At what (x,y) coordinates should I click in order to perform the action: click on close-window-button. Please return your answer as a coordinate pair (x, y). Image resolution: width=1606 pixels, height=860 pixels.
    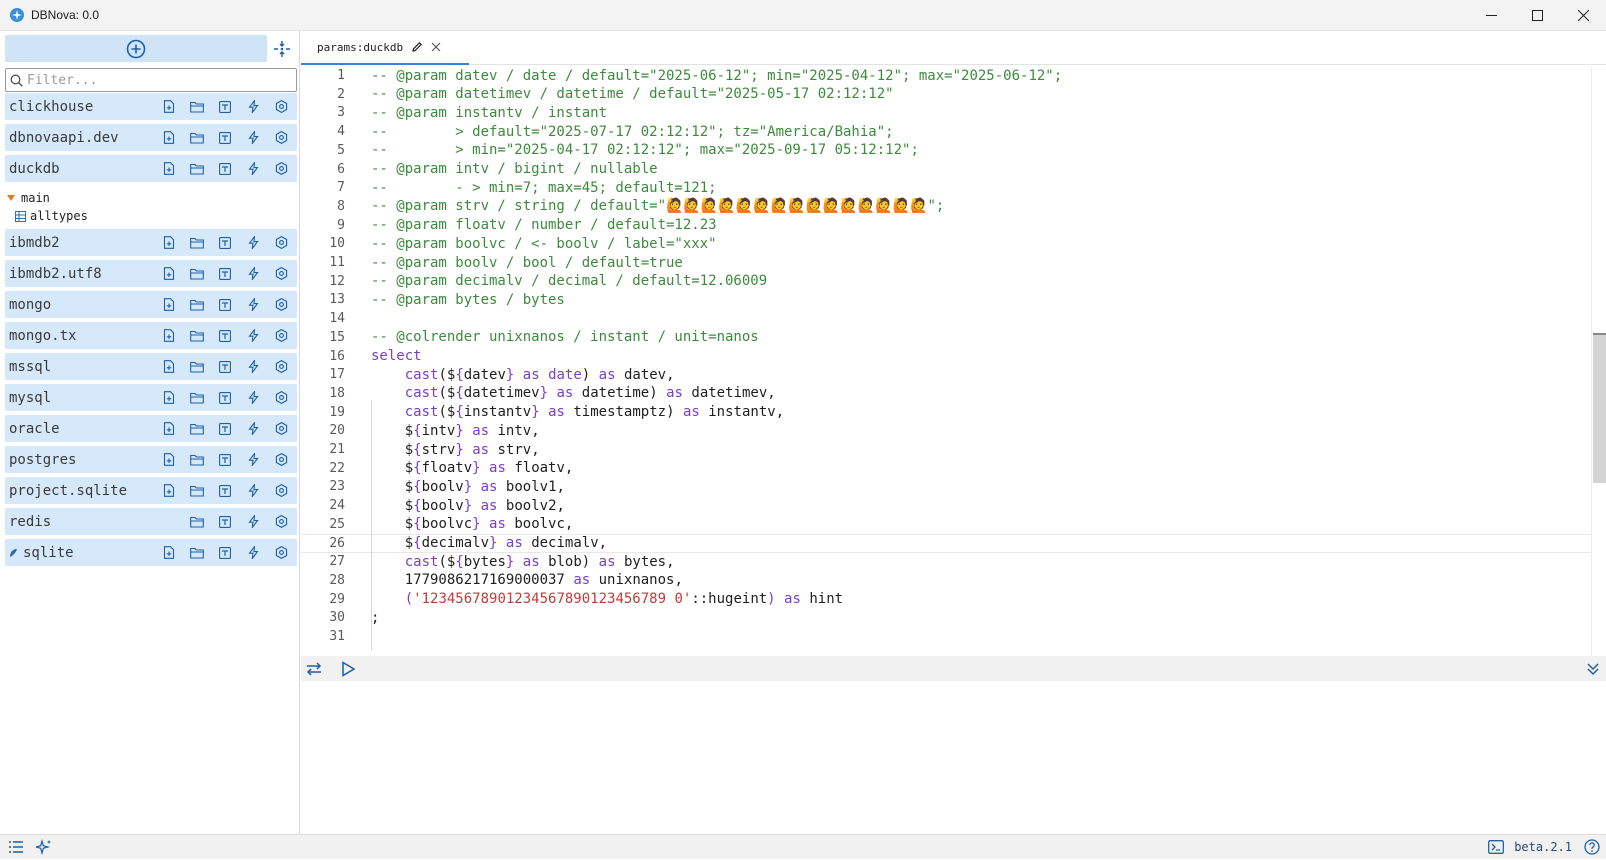
    Looking at the image, I should click on (1583, 15).